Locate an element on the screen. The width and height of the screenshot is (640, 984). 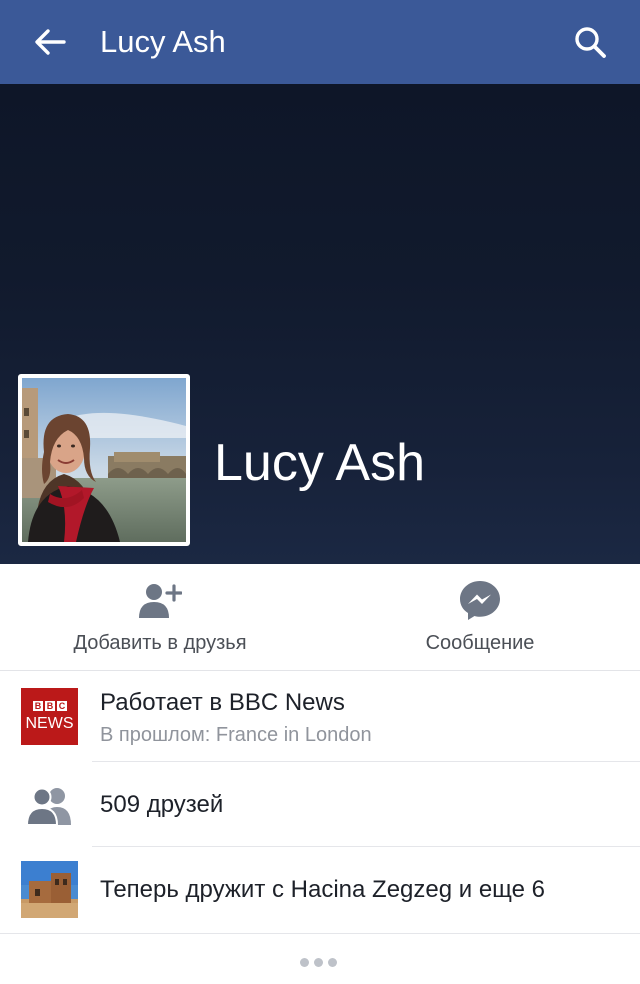
back-button is located at coordinates (50, 42).